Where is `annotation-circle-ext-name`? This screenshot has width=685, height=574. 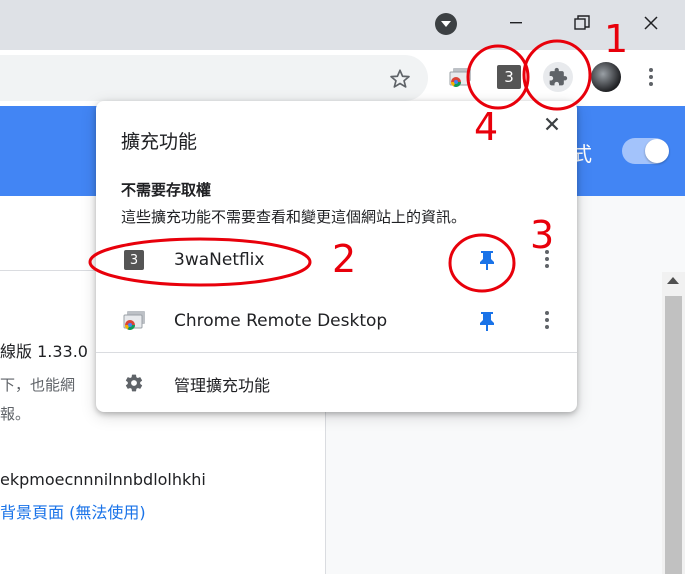 annotation-circle-ext-name is located at coordinates (200, 262).